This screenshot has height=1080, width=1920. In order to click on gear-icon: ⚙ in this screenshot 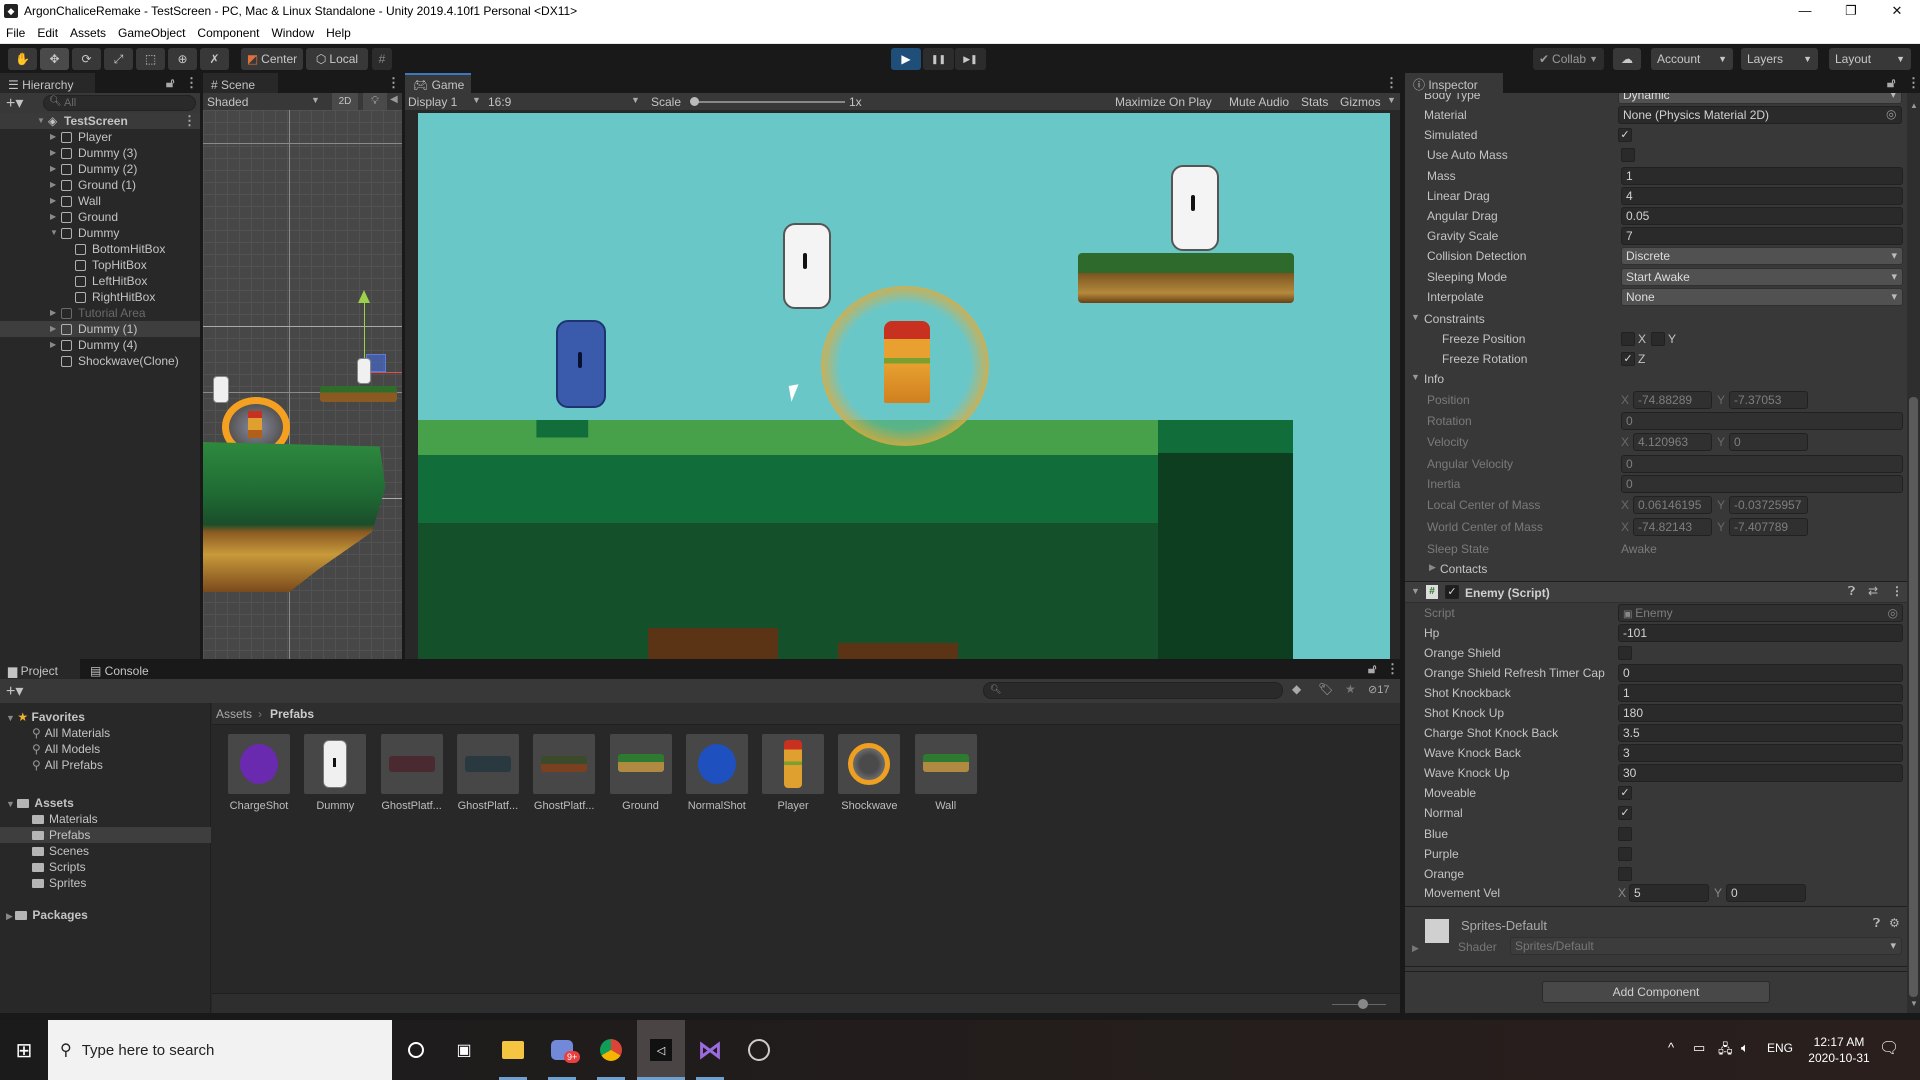, I will do `click(1894, 923)`.